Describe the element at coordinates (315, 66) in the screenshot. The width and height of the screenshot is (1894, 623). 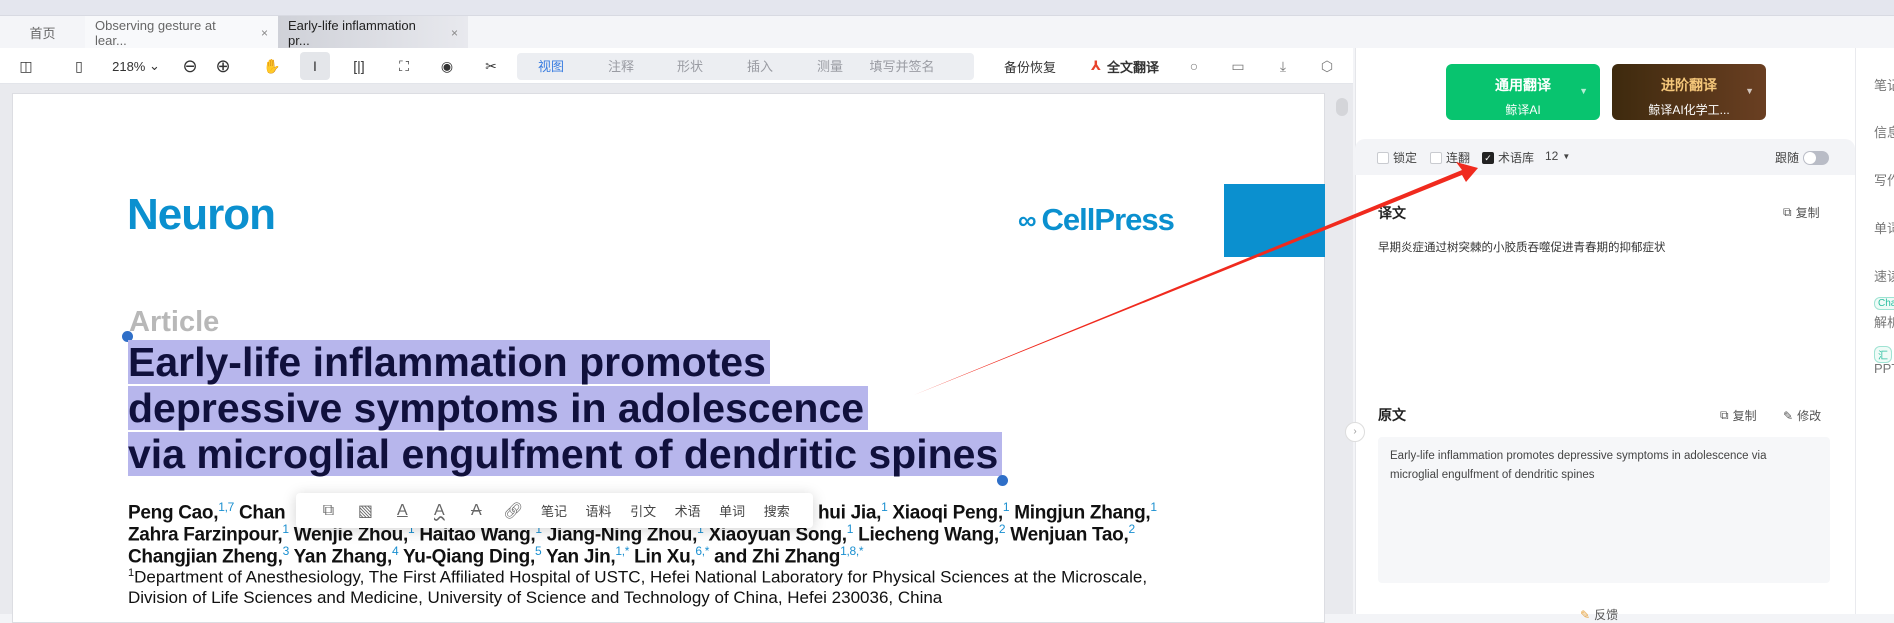
I see `text-select-icon: I` at that location.